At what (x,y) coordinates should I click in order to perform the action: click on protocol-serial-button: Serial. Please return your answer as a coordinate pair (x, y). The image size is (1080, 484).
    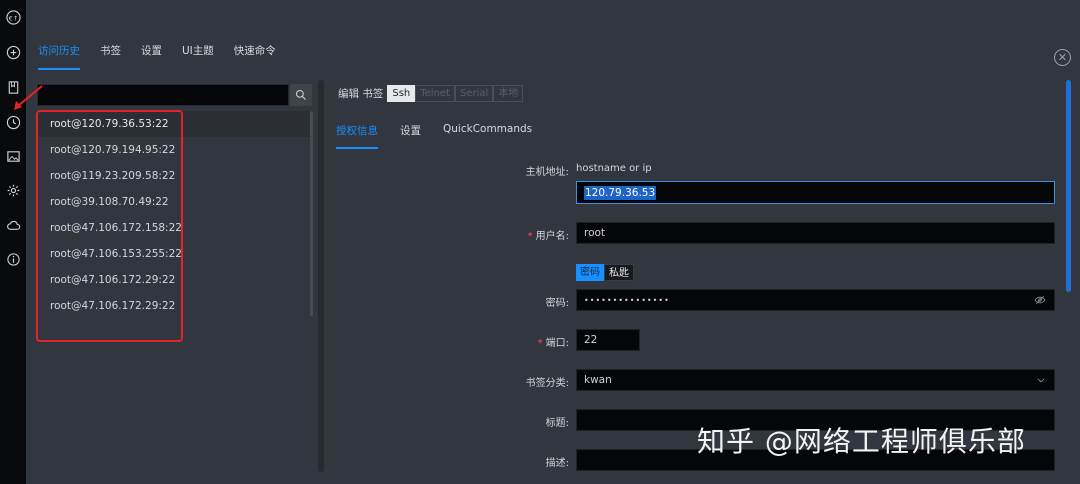
    Looking at the image, I should click on (474, 93).